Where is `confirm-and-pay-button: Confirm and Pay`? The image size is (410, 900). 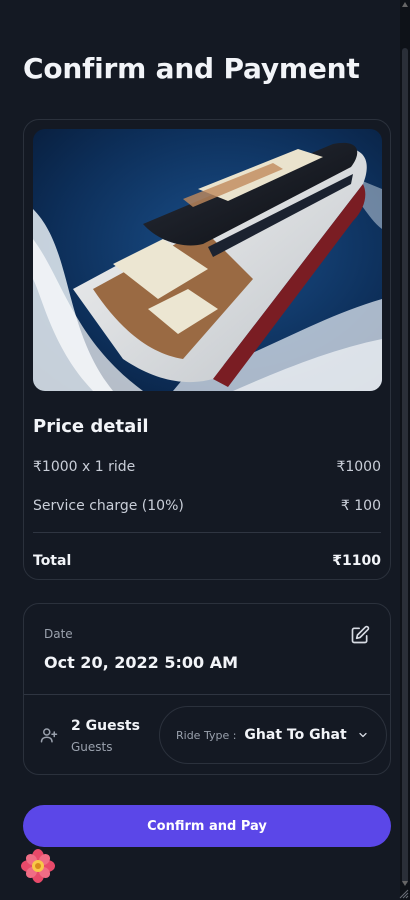 confirm-and-pay-button: Confirm and Pay is located at coordinates (207, 826).